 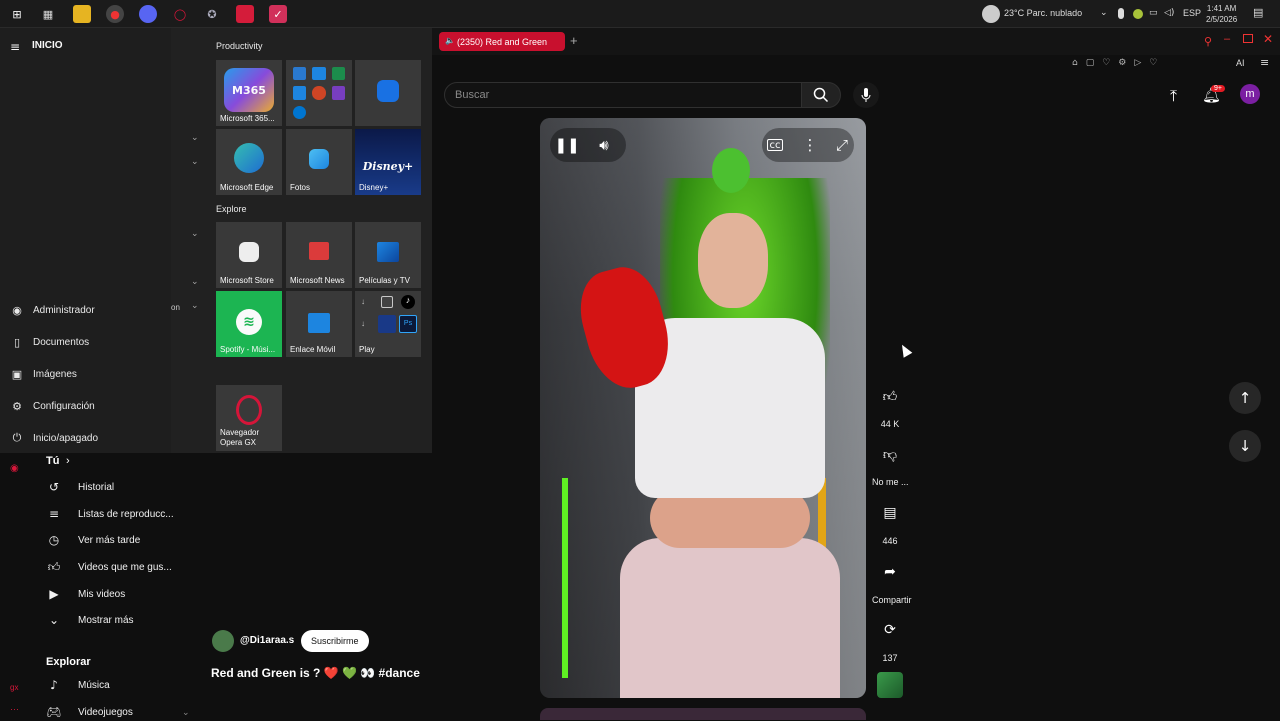 What do you see at coordinates (1221, 14) in the screenshot?
I see `clock: 1:41 AM 2/5/2026` at bounding box center [1221, 14].